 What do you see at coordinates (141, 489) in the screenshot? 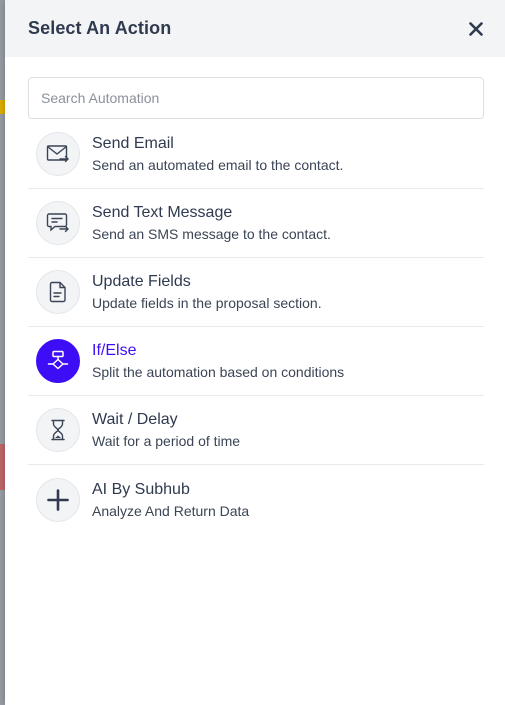
I see `action-title: AI By Subhub` at bounding box center [141, 489].